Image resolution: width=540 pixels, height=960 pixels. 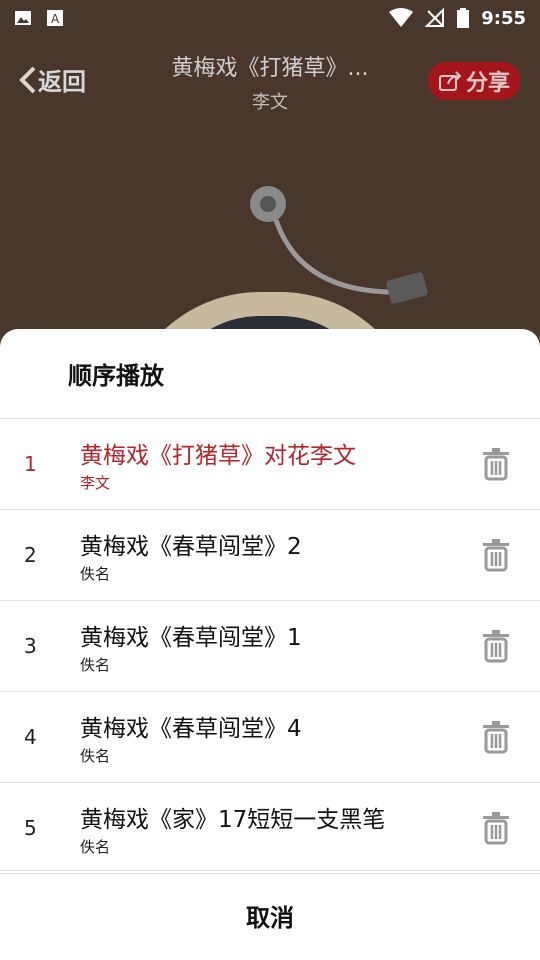 What do you see at coordinates (95, 482) in the screenshot?
I see `item-artist: 李文` at bounding box center [95, 482].